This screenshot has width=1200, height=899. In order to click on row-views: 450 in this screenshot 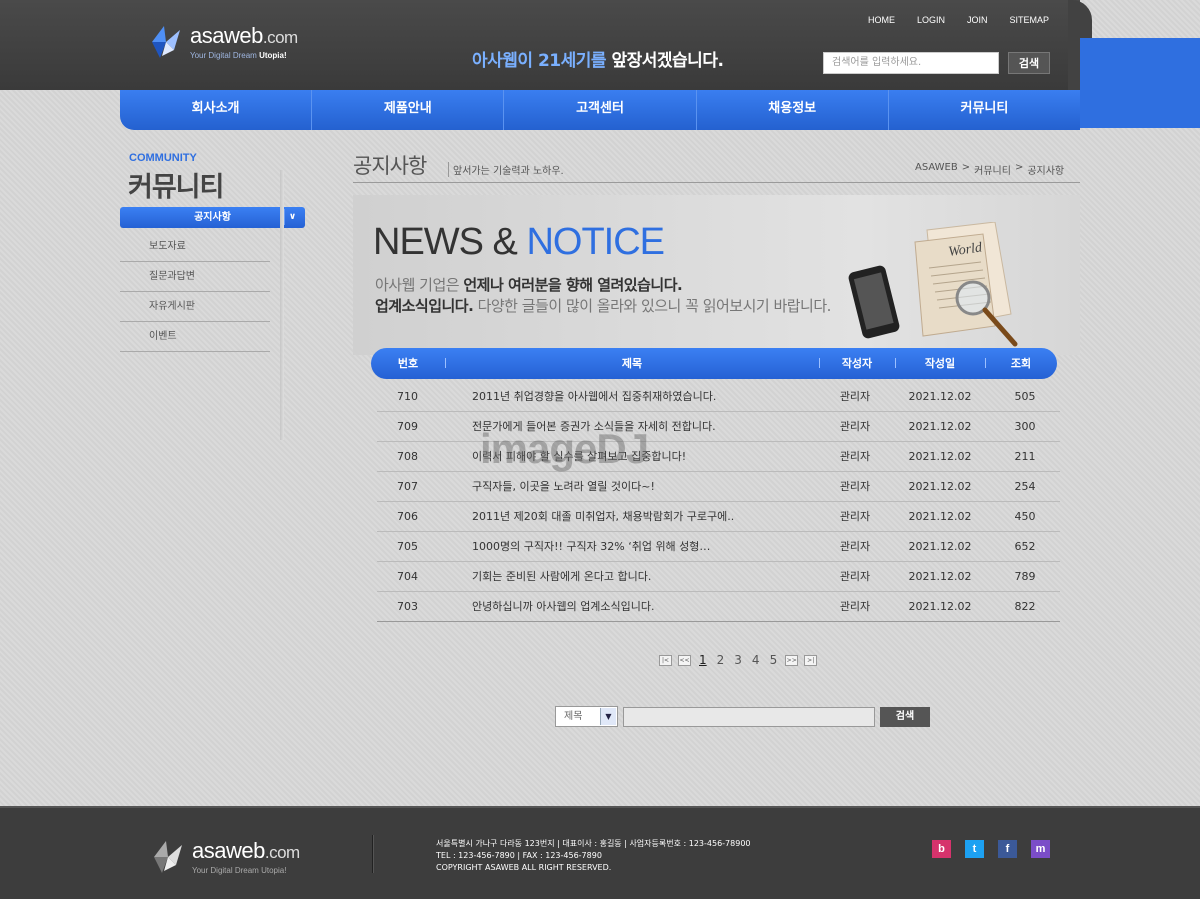, I will do `click(1025, 516)`.